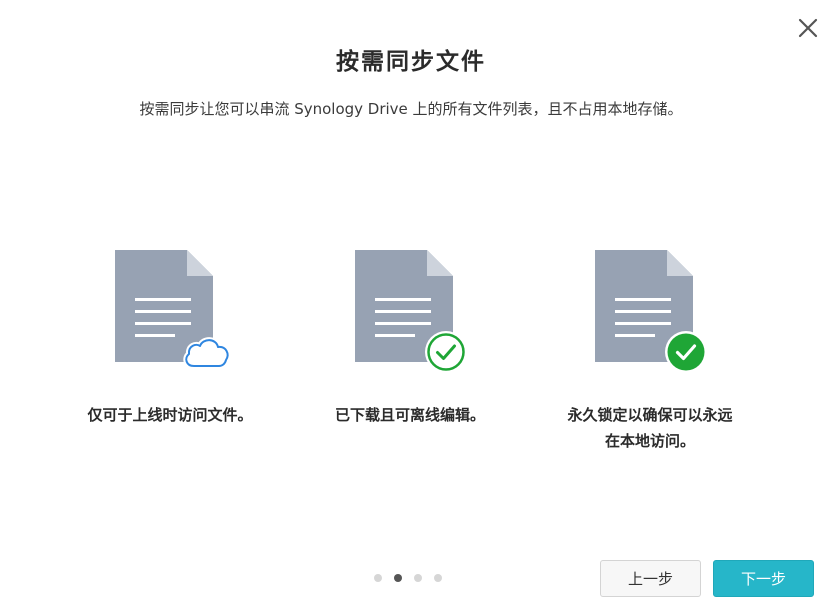  I want to click on feature-online-only: 仅可于上线时访问文件。, so click(170, 338).